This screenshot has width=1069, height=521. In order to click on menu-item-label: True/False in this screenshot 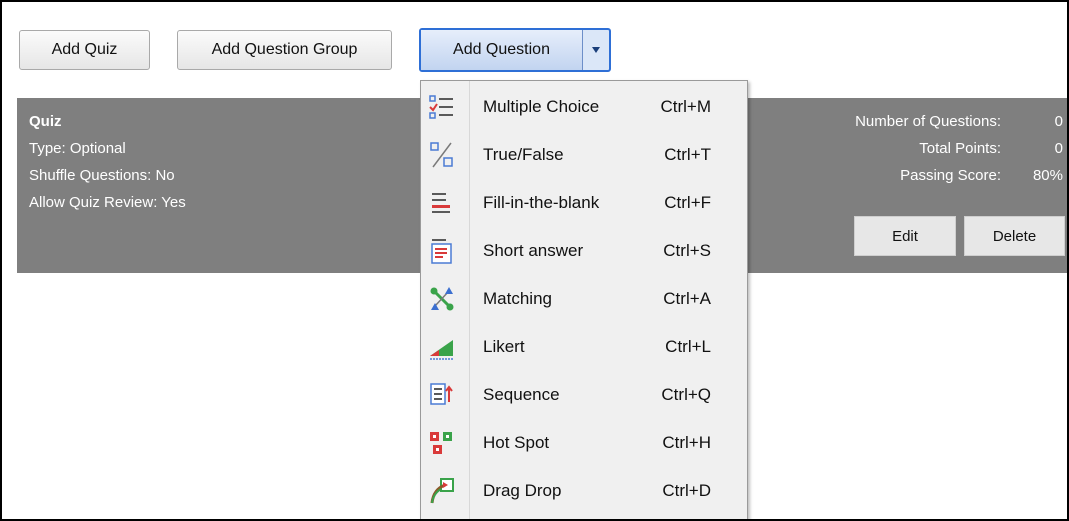, I will do `click(523, 154)`.